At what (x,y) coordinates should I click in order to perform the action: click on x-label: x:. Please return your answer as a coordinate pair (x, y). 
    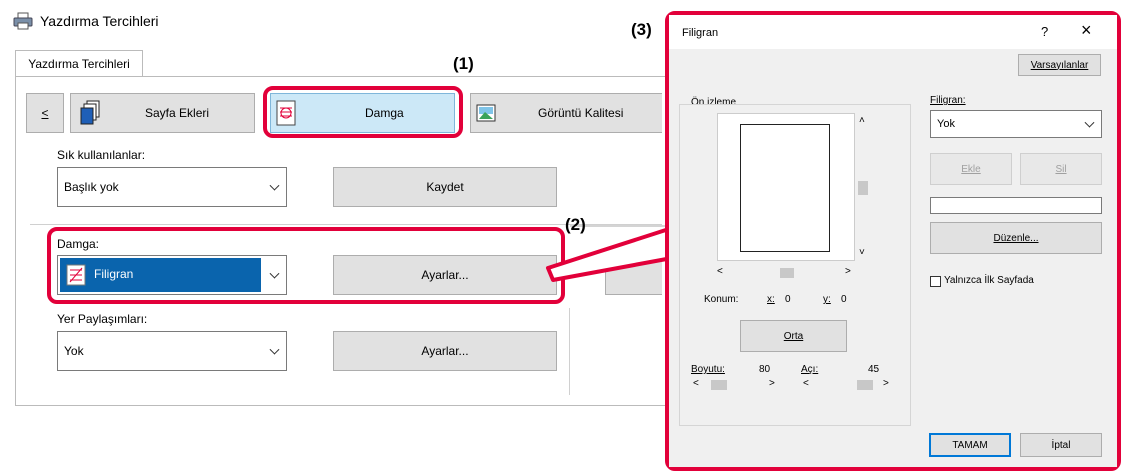
    Looking at the image, I should click on (771, 299).